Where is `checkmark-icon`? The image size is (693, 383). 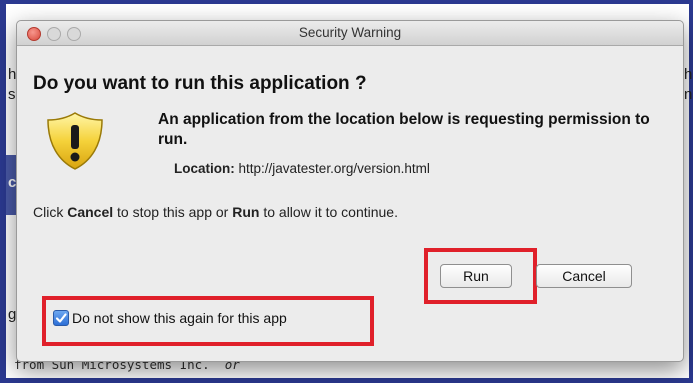 checkmark-icon is located at coordinates (61, 318).